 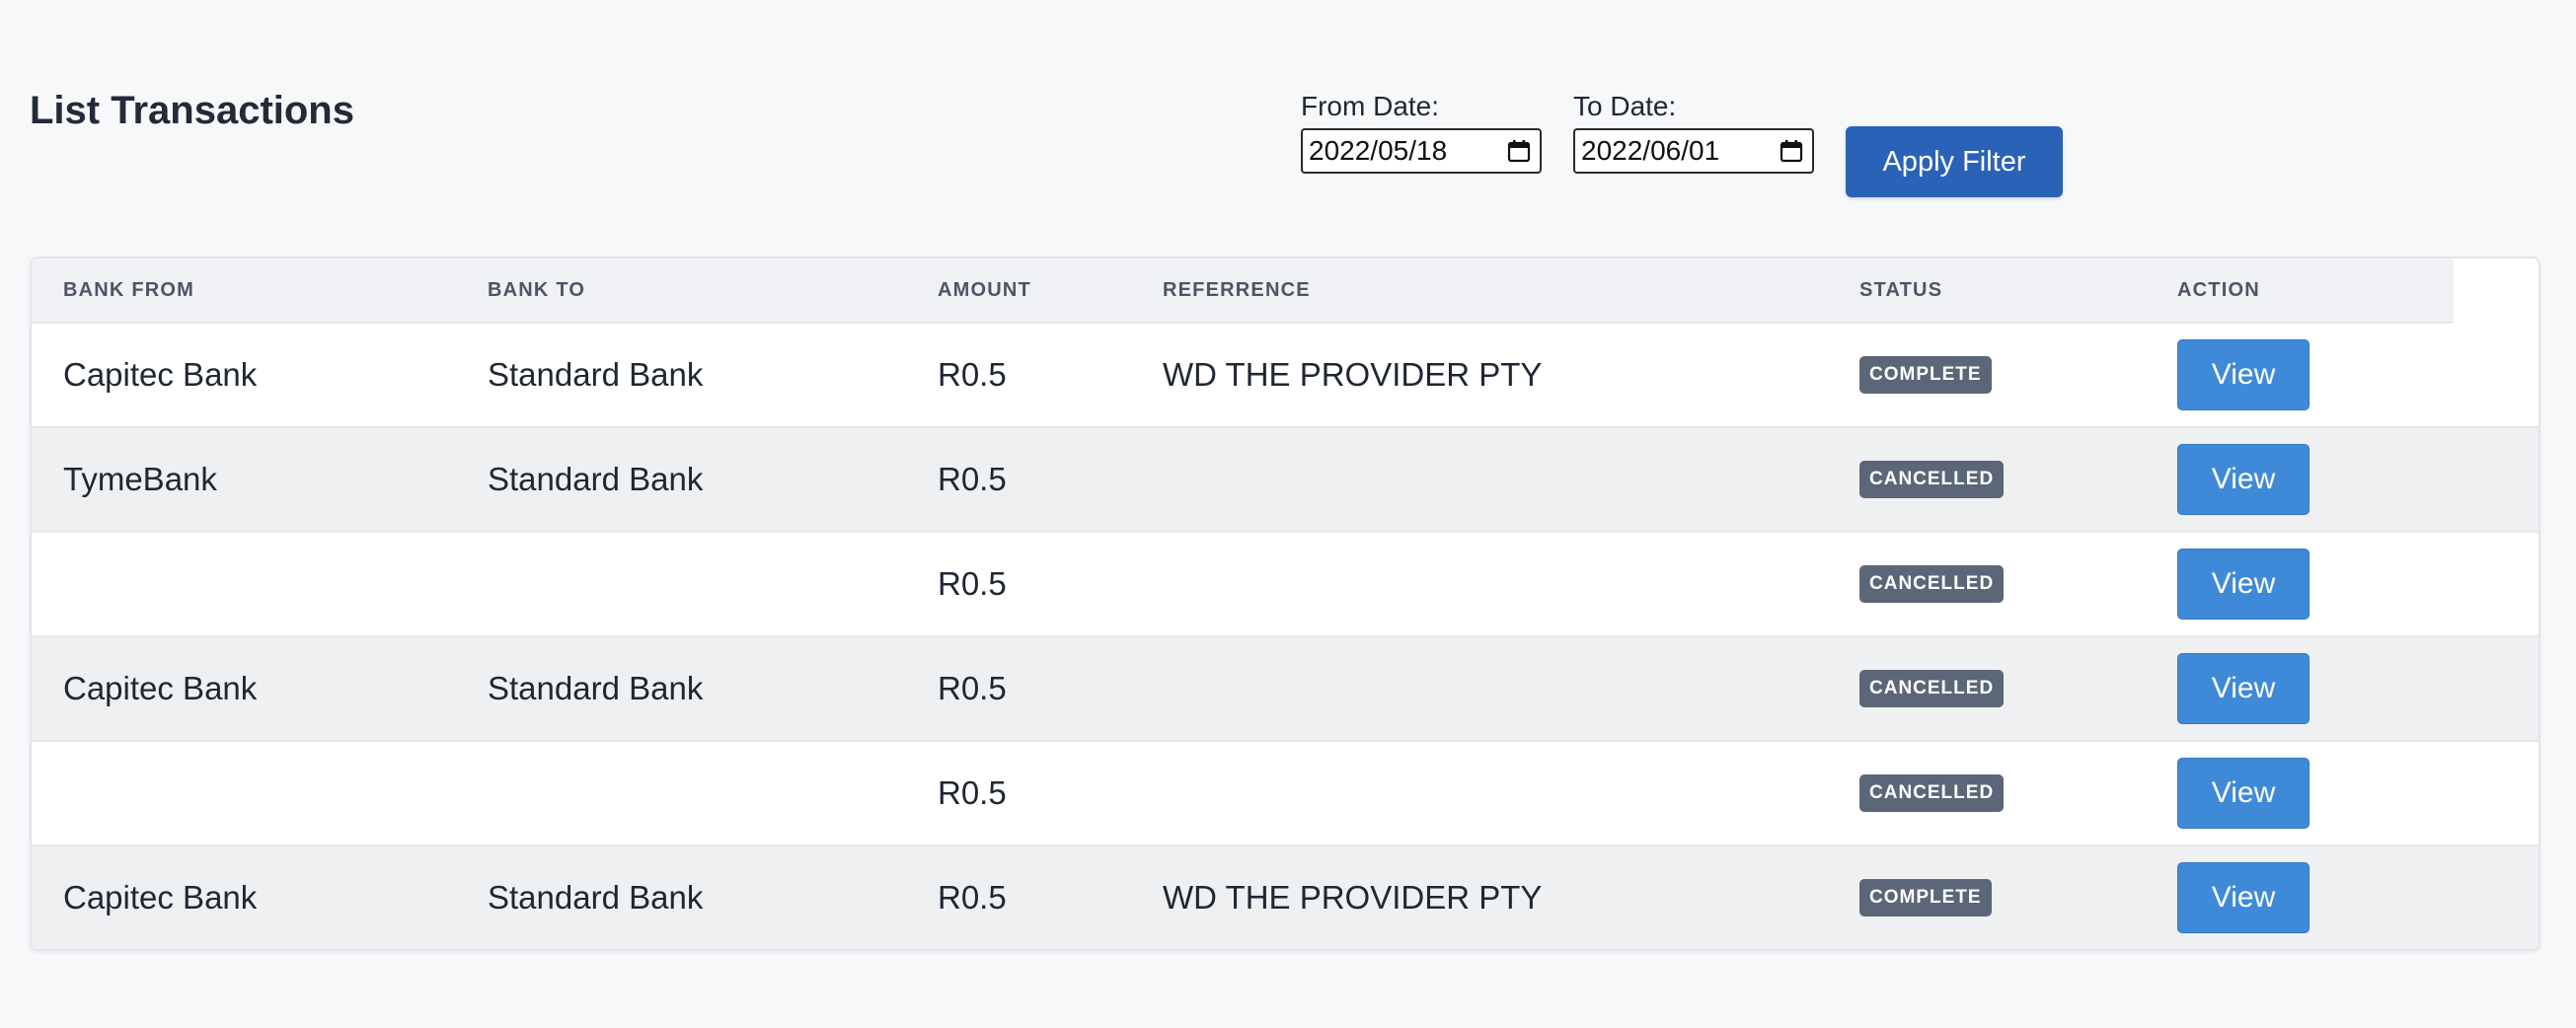 What do you see at coordinates (537, 290) in the screenshot?
I see `header-bank-to: BANK TO` at bounding box center [537, 290].